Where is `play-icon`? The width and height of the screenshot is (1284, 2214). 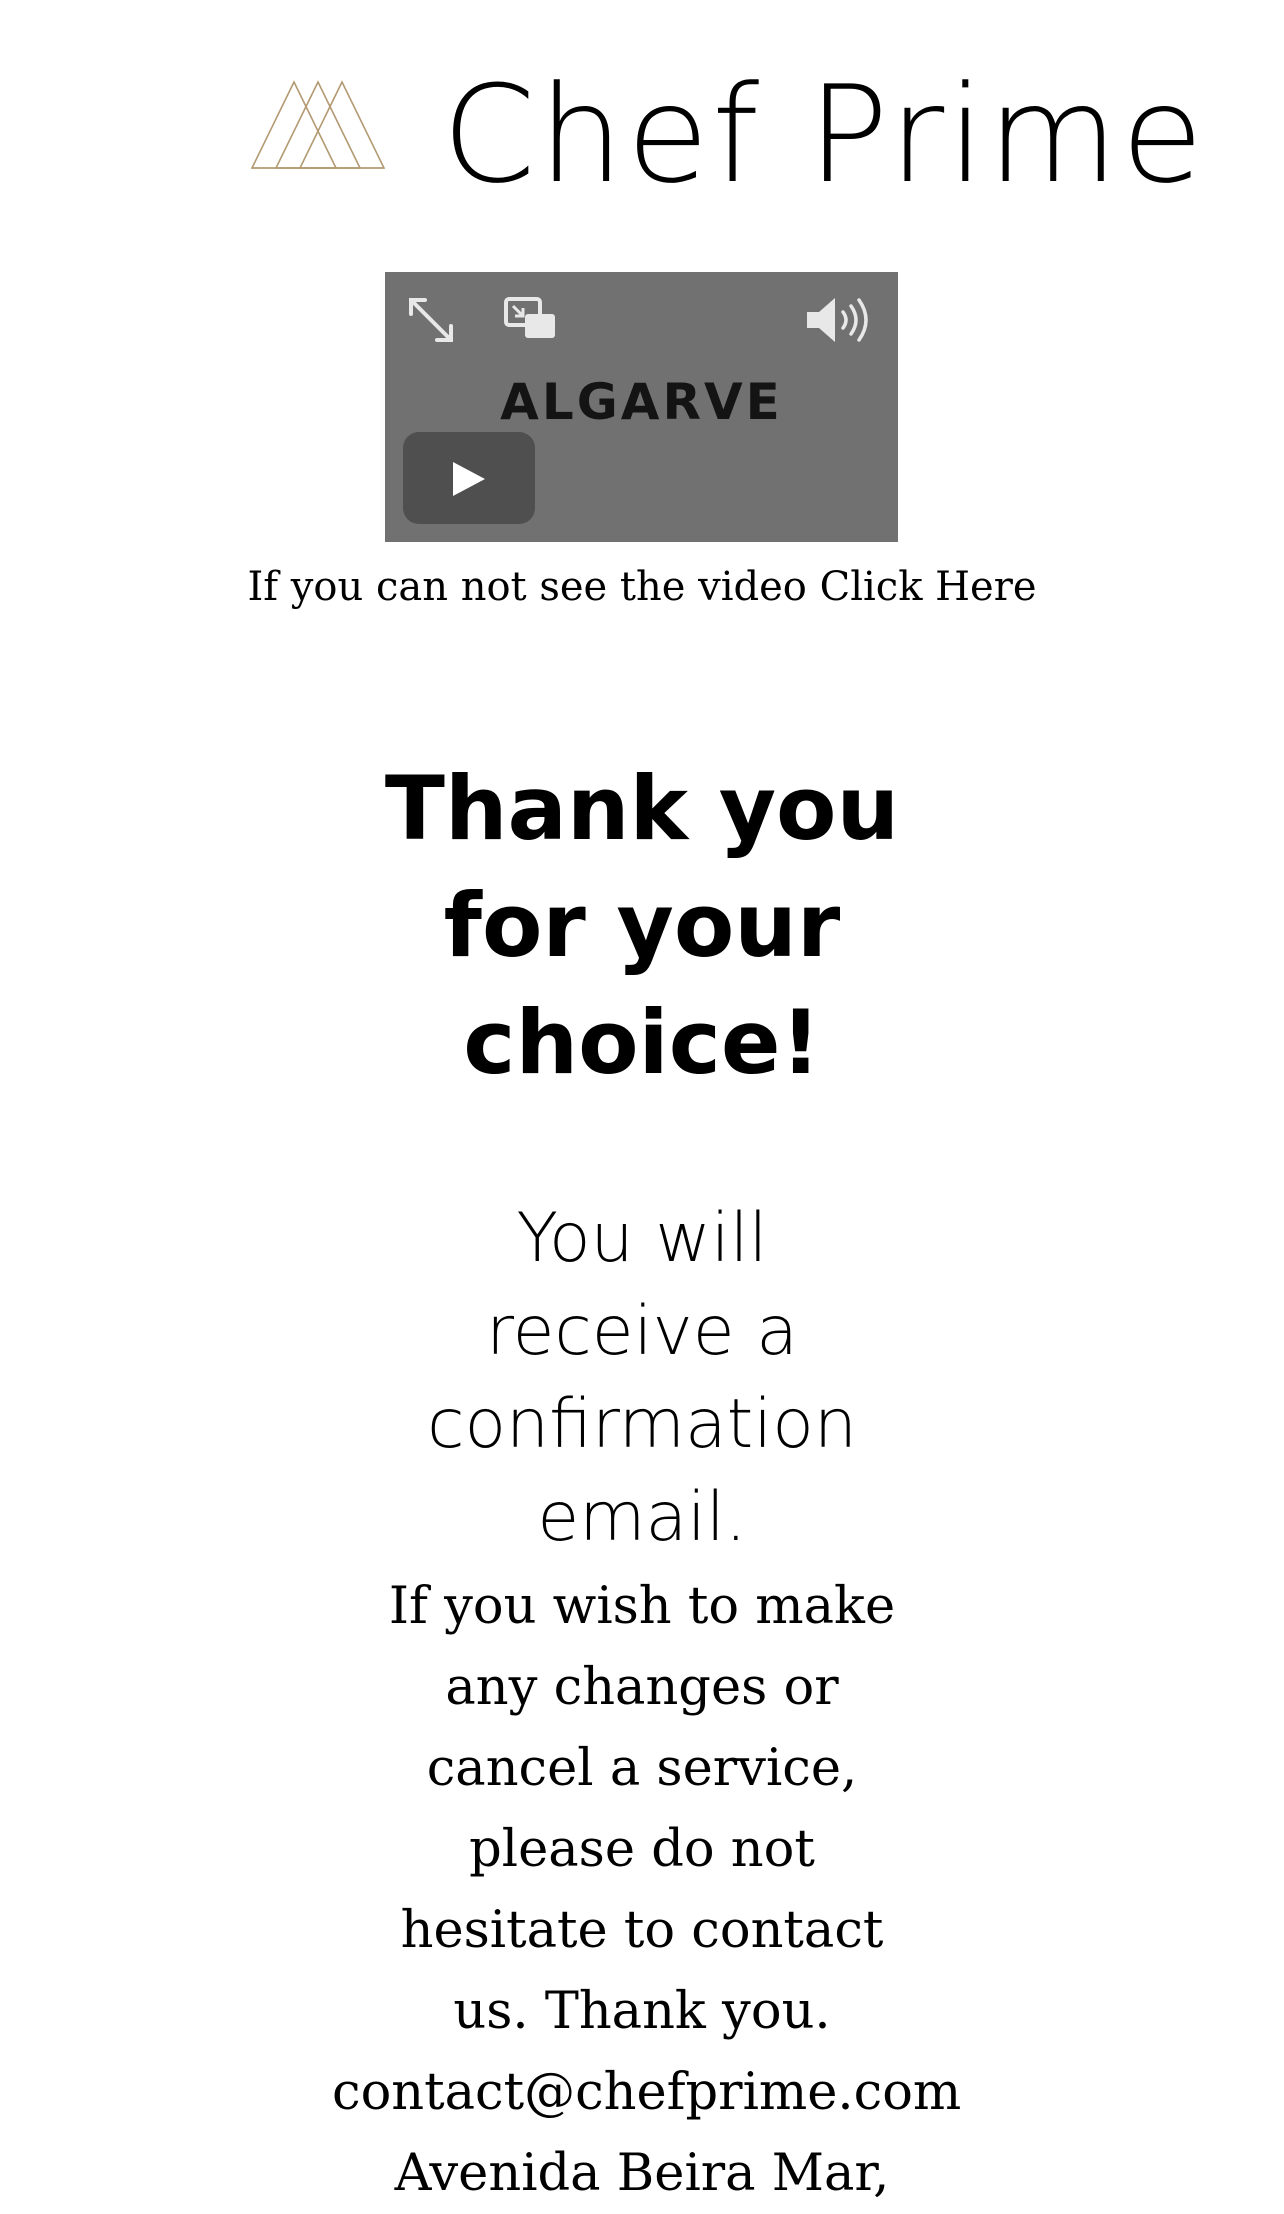 play-icon is located at coordinates (469, 479).